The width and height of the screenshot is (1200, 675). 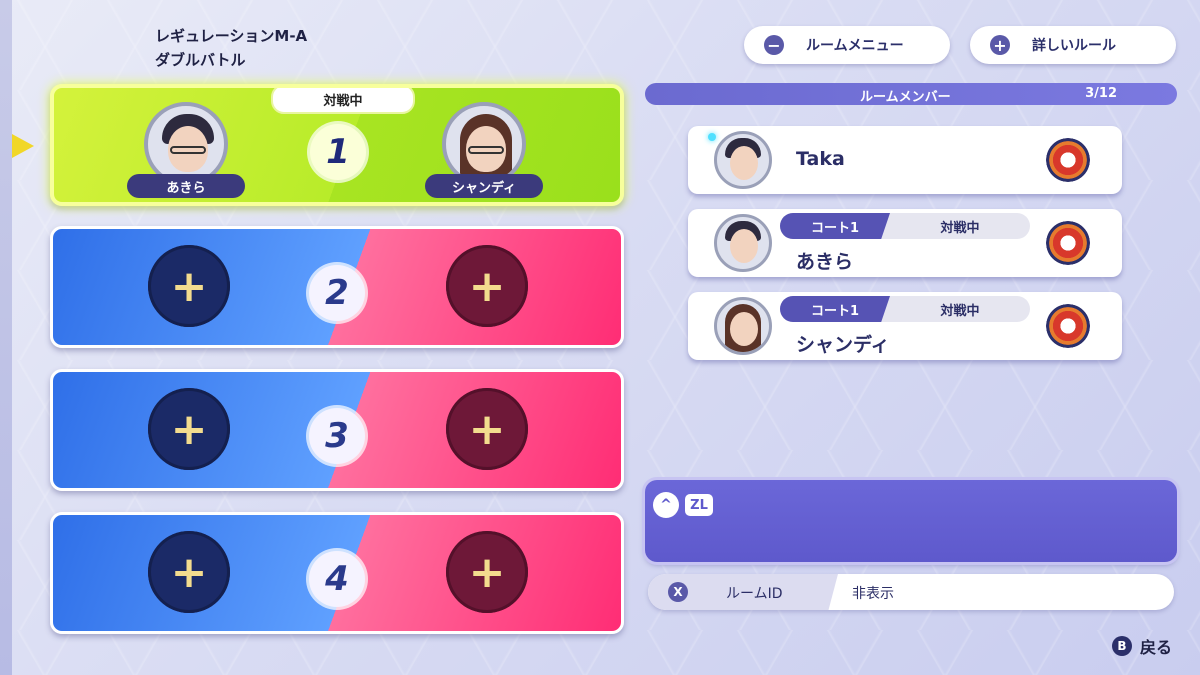 I want to click on zl-button-icon: ZL, so click(x=699, y=505).